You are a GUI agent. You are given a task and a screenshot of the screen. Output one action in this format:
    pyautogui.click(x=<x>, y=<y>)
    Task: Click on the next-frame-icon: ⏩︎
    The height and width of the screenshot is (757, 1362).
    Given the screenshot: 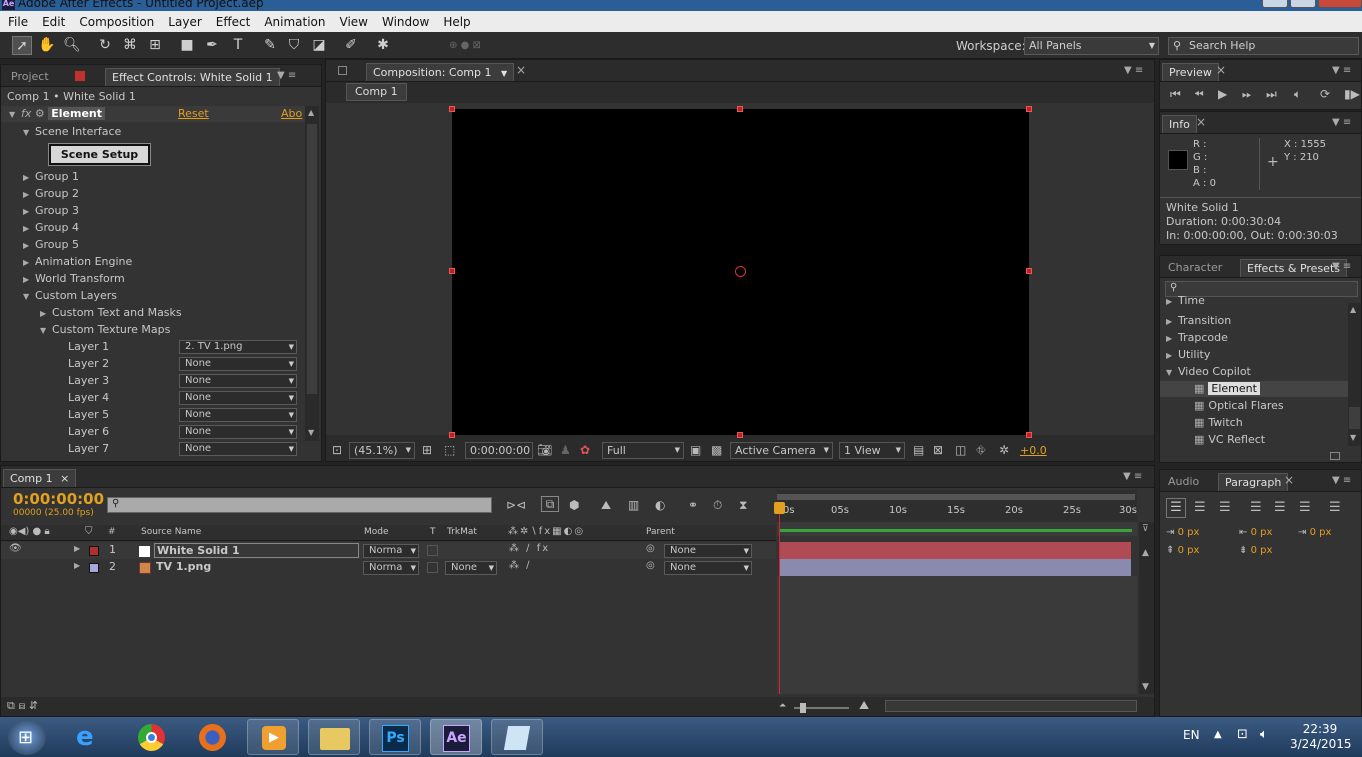 What is the action you would take?
    pyautogui.click(x=1247, y=94)
    